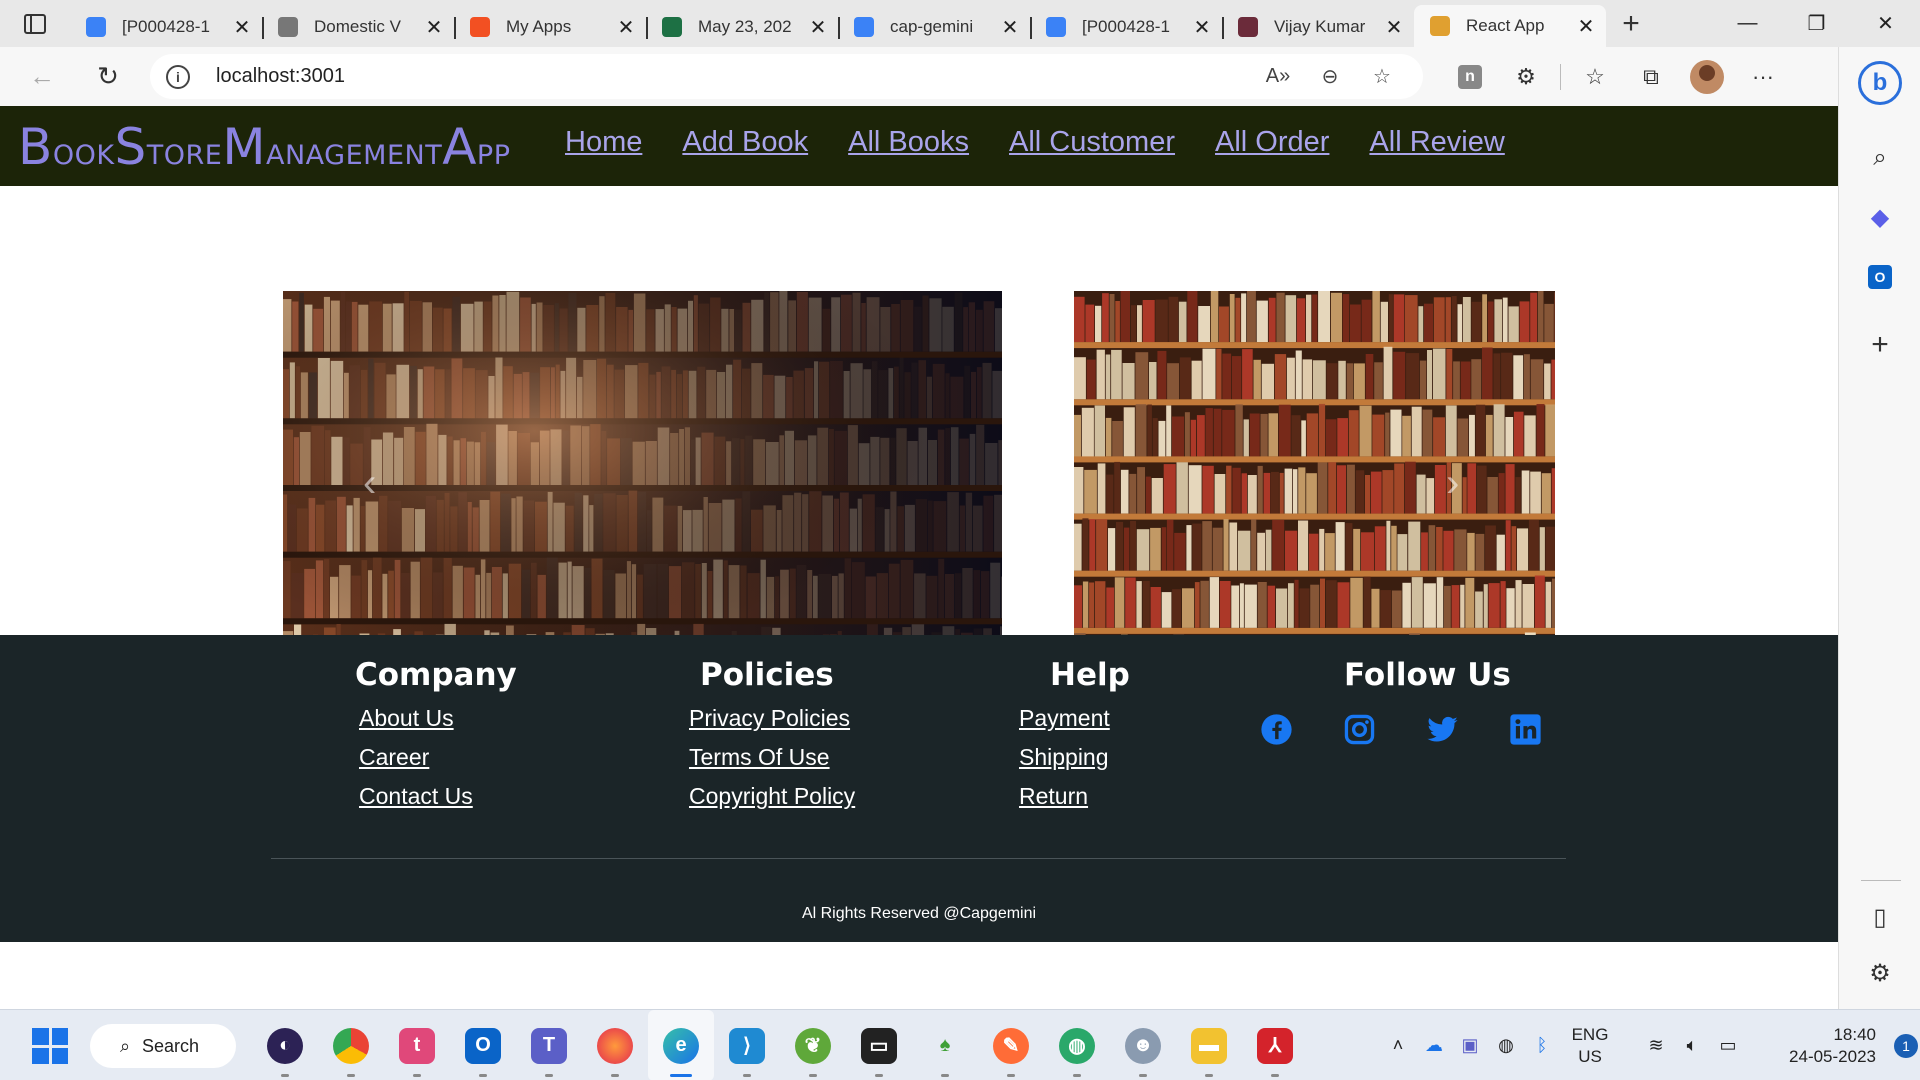 The height and width of the screenshot is (1080, 1920). What do you see at coordinates (1510, 26) in the screenshot?
I see `browser-tab: React App ✕` at bounding box center [1510, 26].